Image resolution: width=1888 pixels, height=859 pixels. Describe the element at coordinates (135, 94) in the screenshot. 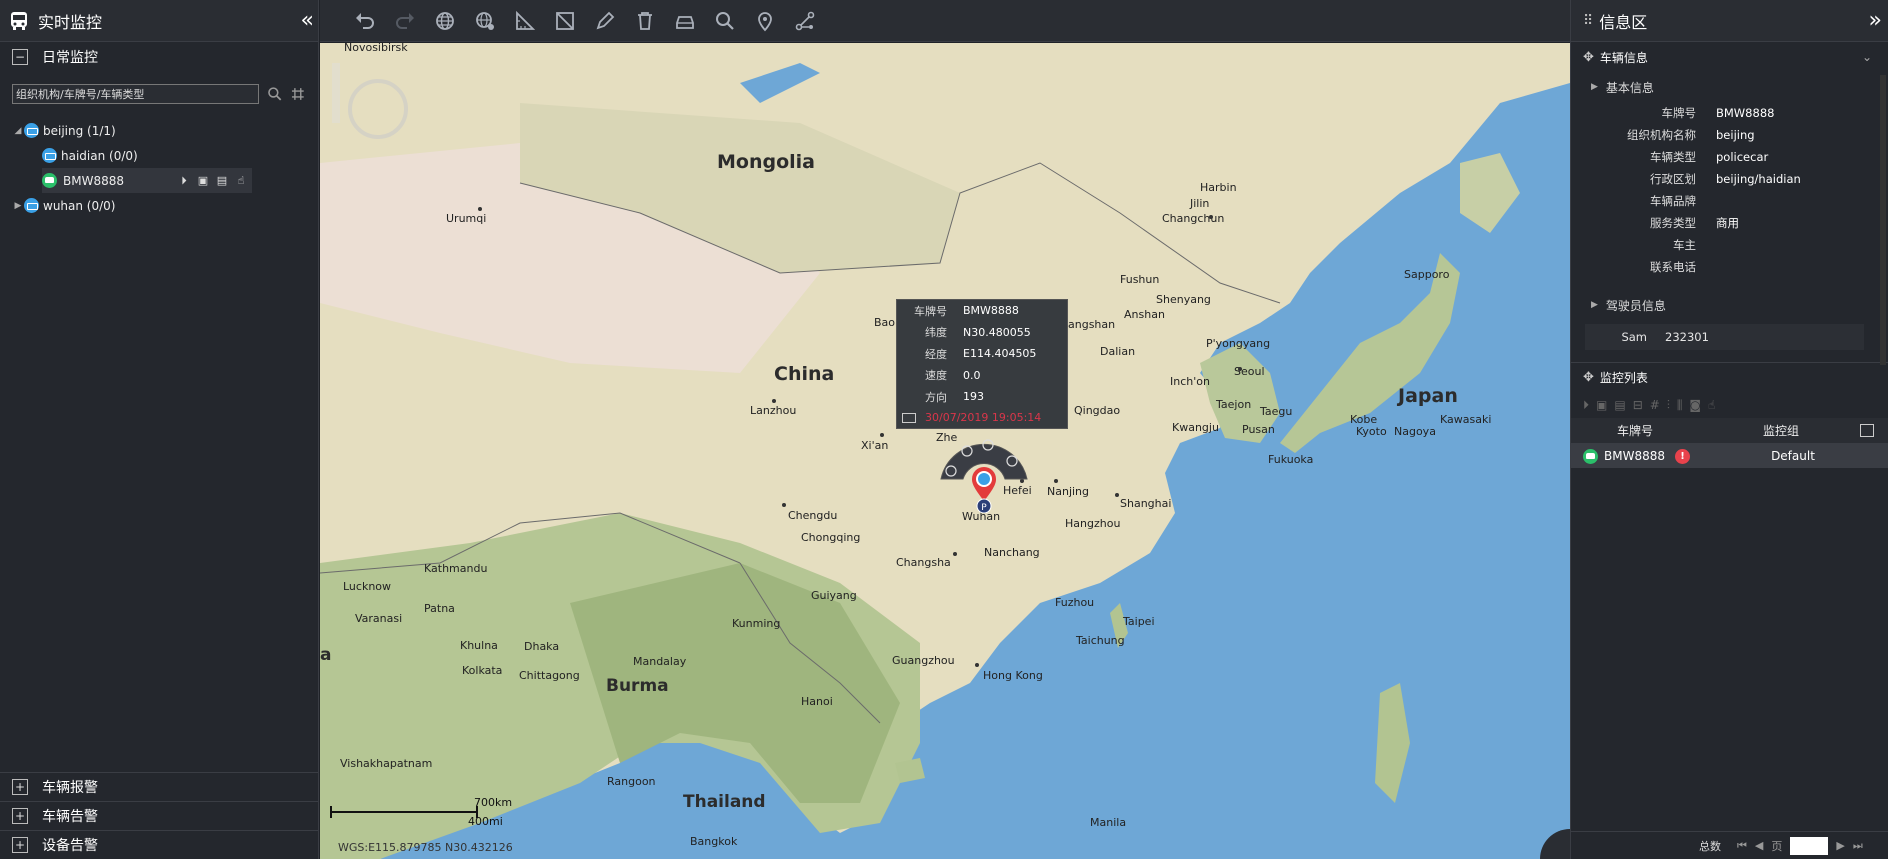

I see `tree-search-input` at that location.